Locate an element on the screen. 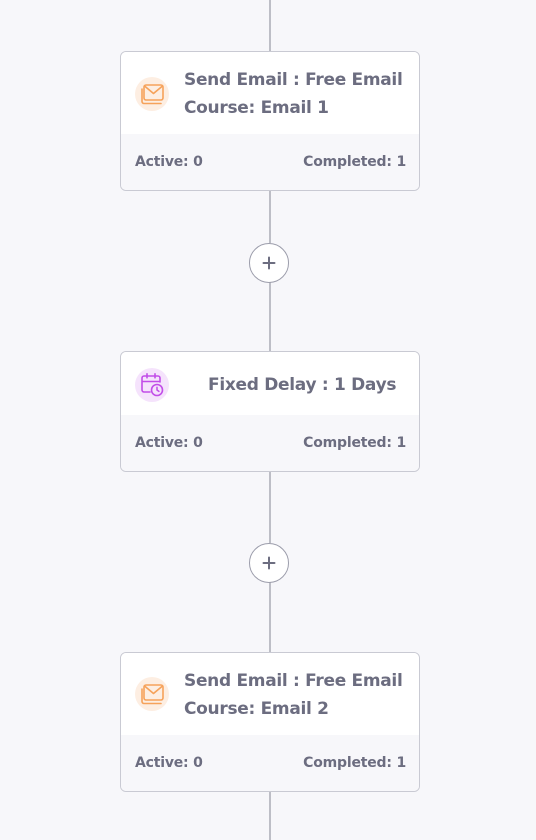 Image resolution: width=536 pixels, height=840 pixels. step-card-header: Send Email : Free Email Course: Email 1 is located at coordinates (270, 93).